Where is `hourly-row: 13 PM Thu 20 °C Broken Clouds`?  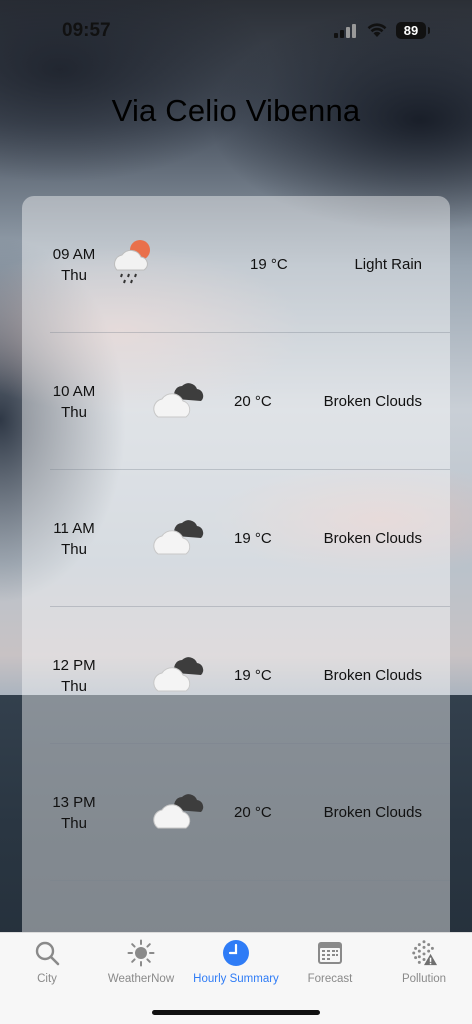
hourly-row: 13 PM Thu 20 °C Broken Clouds is located at coordinates (250, 812).